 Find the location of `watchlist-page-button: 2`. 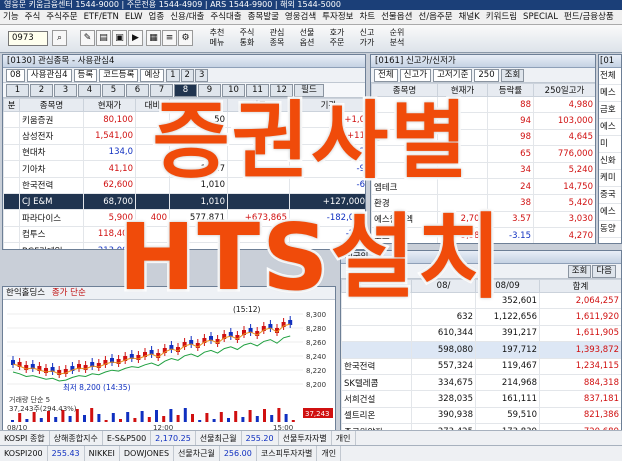

watchlist-page-button: 2 is located at coordinates (187, 75).